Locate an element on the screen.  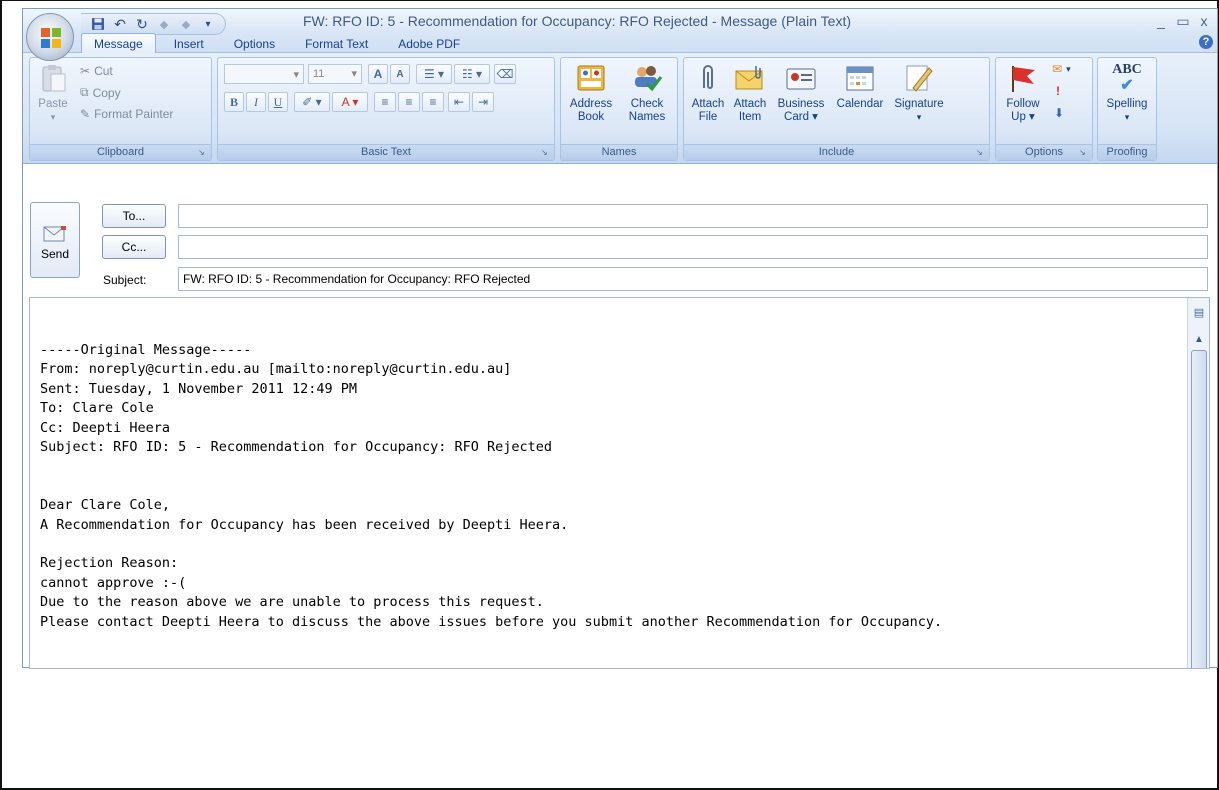
underline-button: U is located at coordinates (278, 102).